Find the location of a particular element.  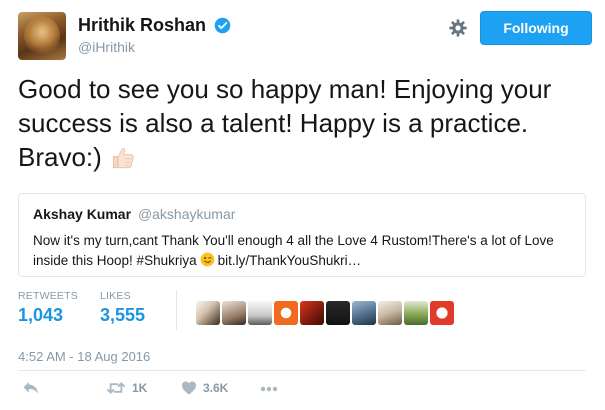

verified-badge-icon is located at coordinates (223, 25).